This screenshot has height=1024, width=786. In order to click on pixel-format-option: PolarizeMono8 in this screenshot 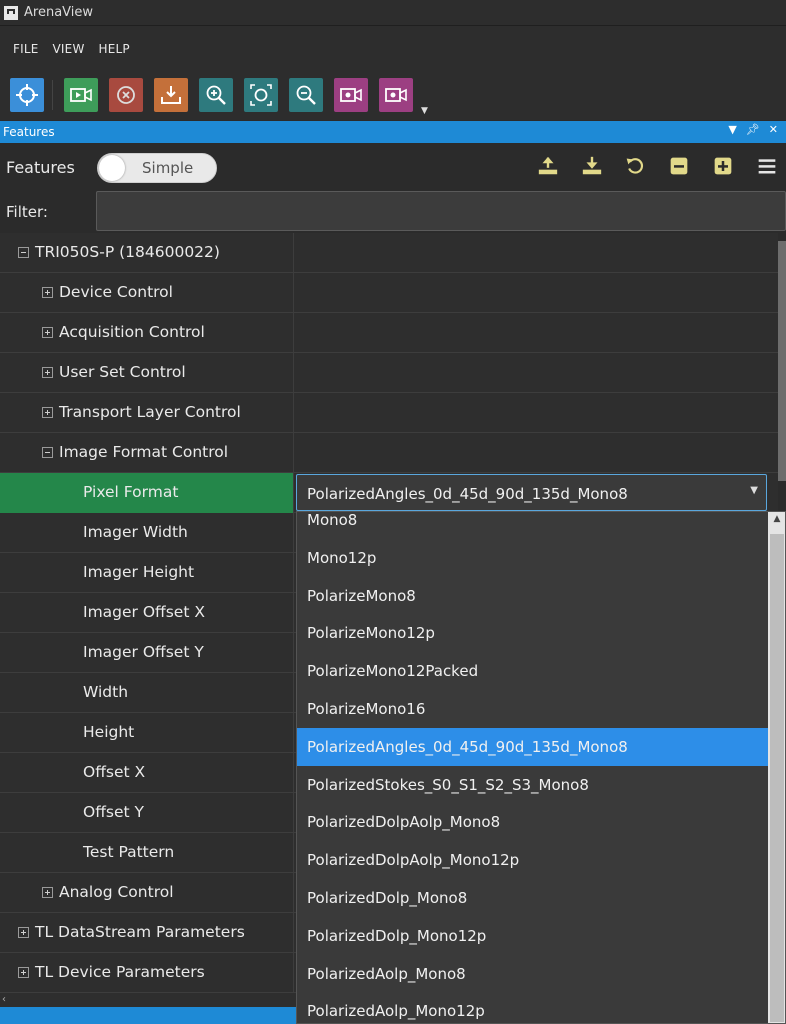, I will do `click(532, 596)`.